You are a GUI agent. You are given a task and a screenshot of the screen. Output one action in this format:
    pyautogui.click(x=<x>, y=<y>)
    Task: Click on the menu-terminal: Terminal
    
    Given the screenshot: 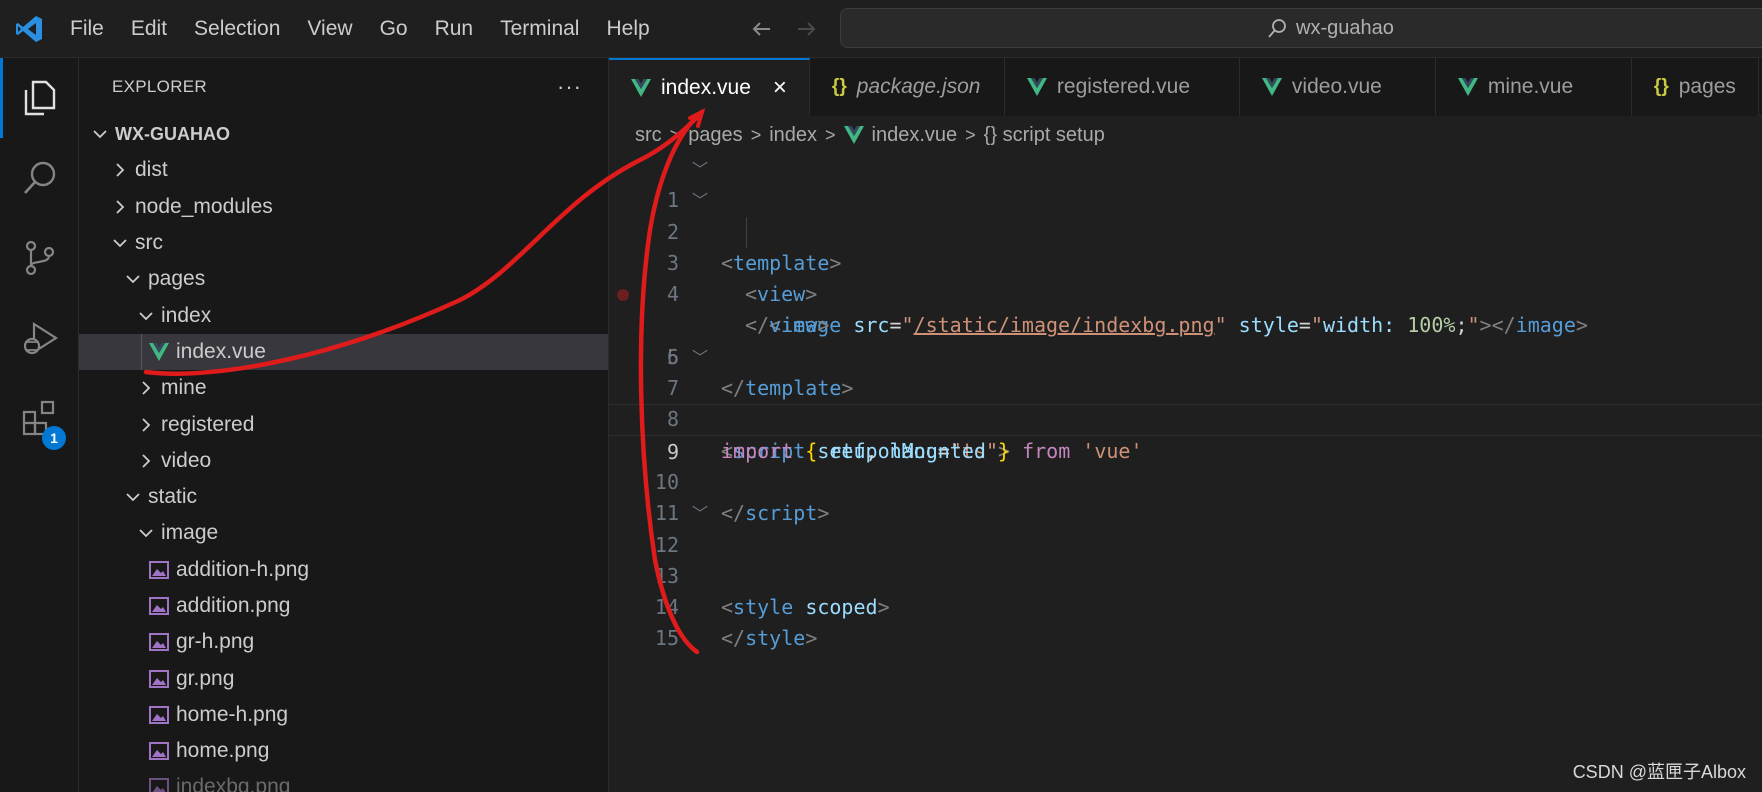 What is the action you would take?
    pyautogui.click(x=539, y=29)
    